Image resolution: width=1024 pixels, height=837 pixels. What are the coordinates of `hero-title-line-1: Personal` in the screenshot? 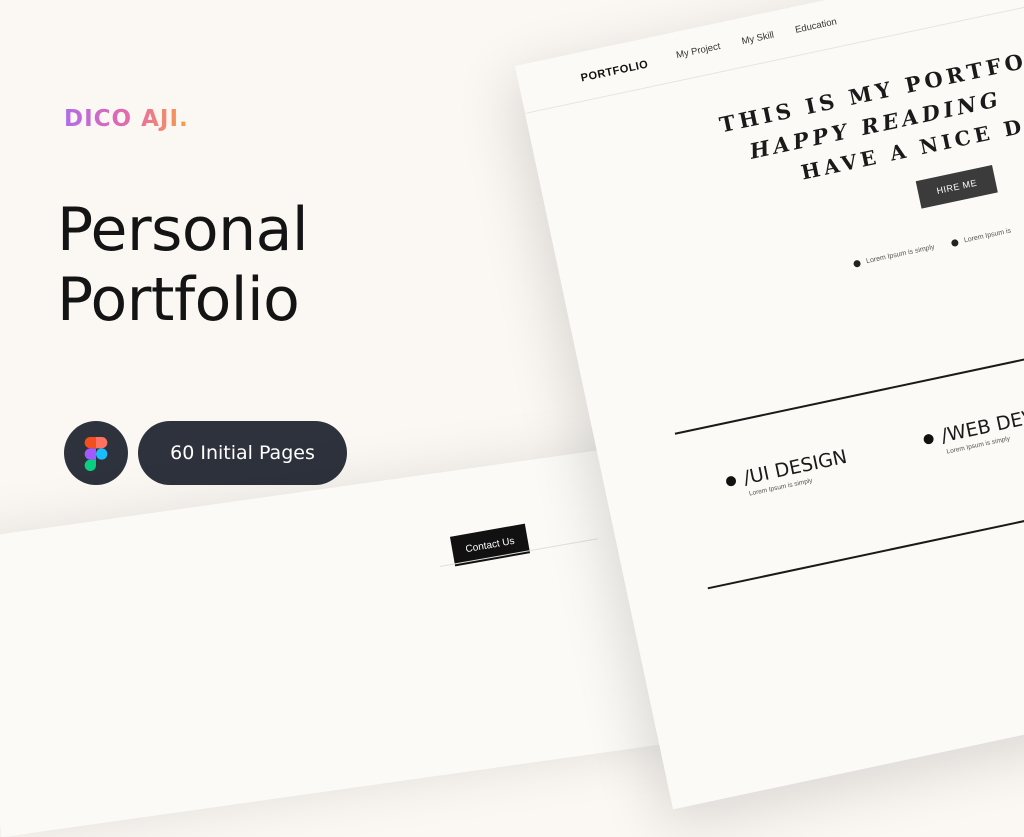 It's located at (183, 230).